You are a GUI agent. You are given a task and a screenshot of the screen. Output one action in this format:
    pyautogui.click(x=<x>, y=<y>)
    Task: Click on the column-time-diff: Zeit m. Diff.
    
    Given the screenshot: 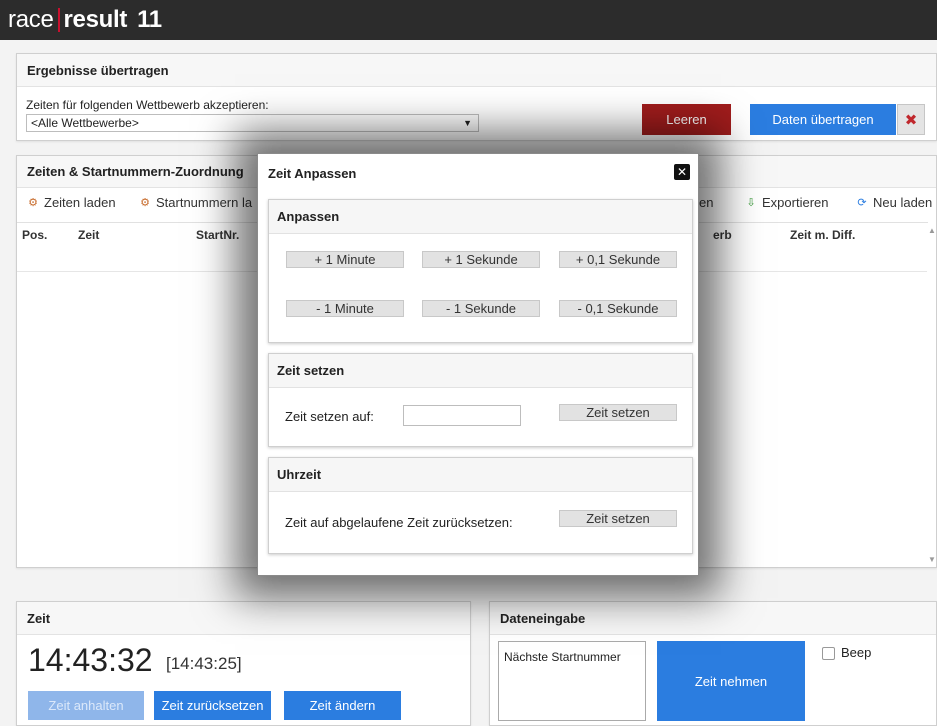 What is the action you would take?
    pyautogui.click(x=822, y=235)
    